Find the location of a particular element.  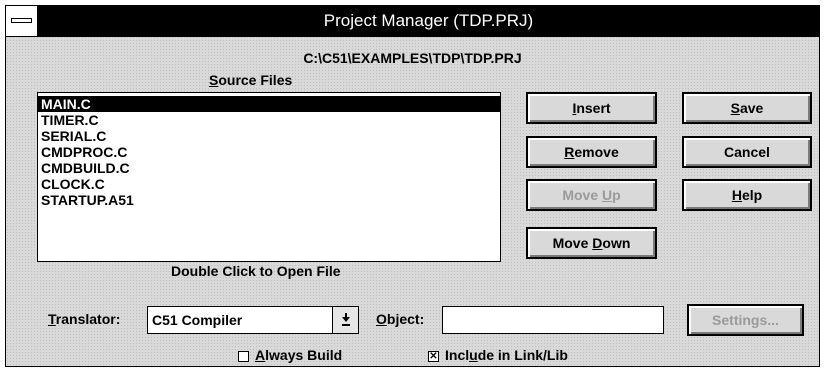

list-item: CMDPROC.C is located at coordinates (269, 152).